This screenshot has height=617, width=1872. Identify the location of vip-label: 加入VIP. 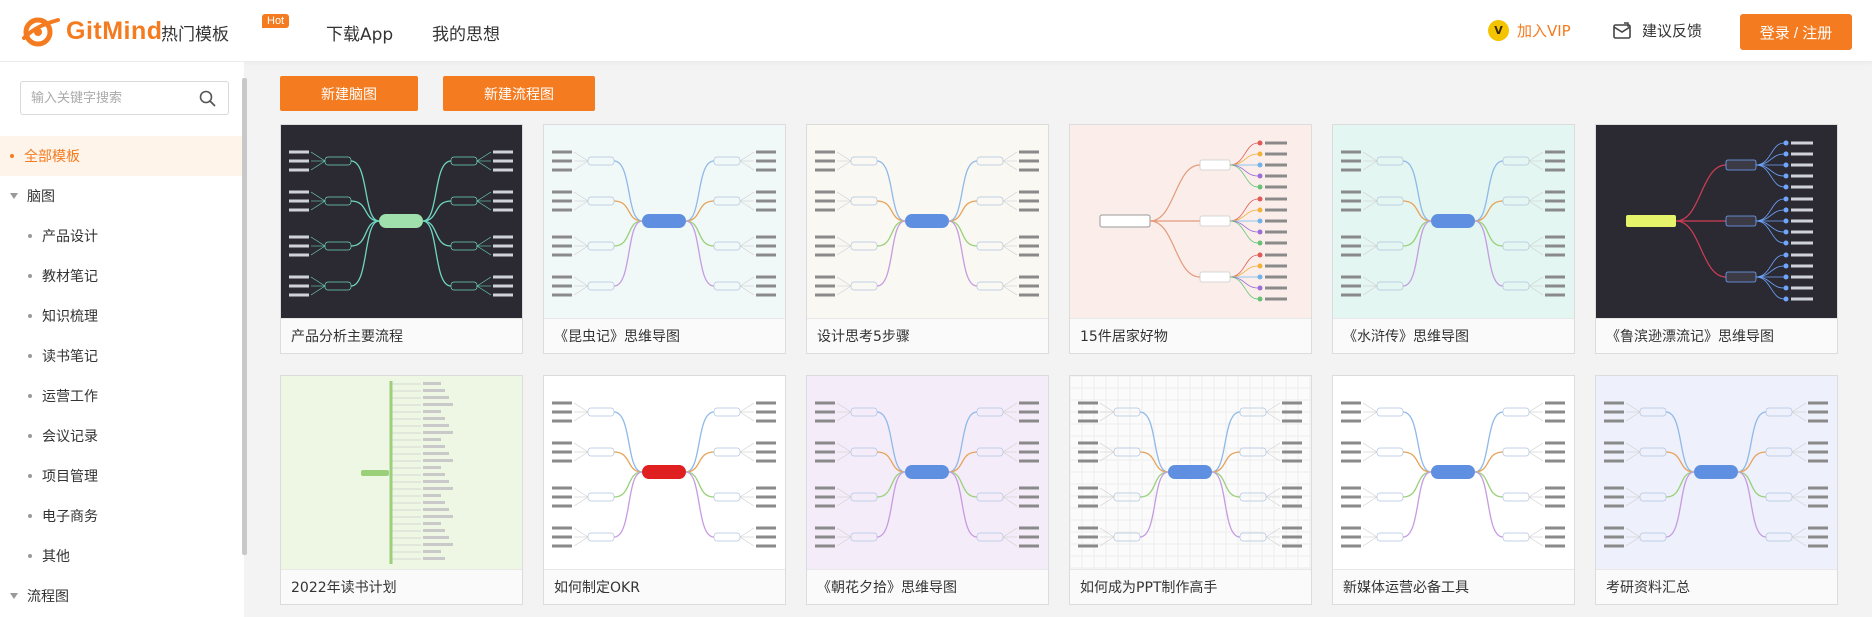
(1544, 31).